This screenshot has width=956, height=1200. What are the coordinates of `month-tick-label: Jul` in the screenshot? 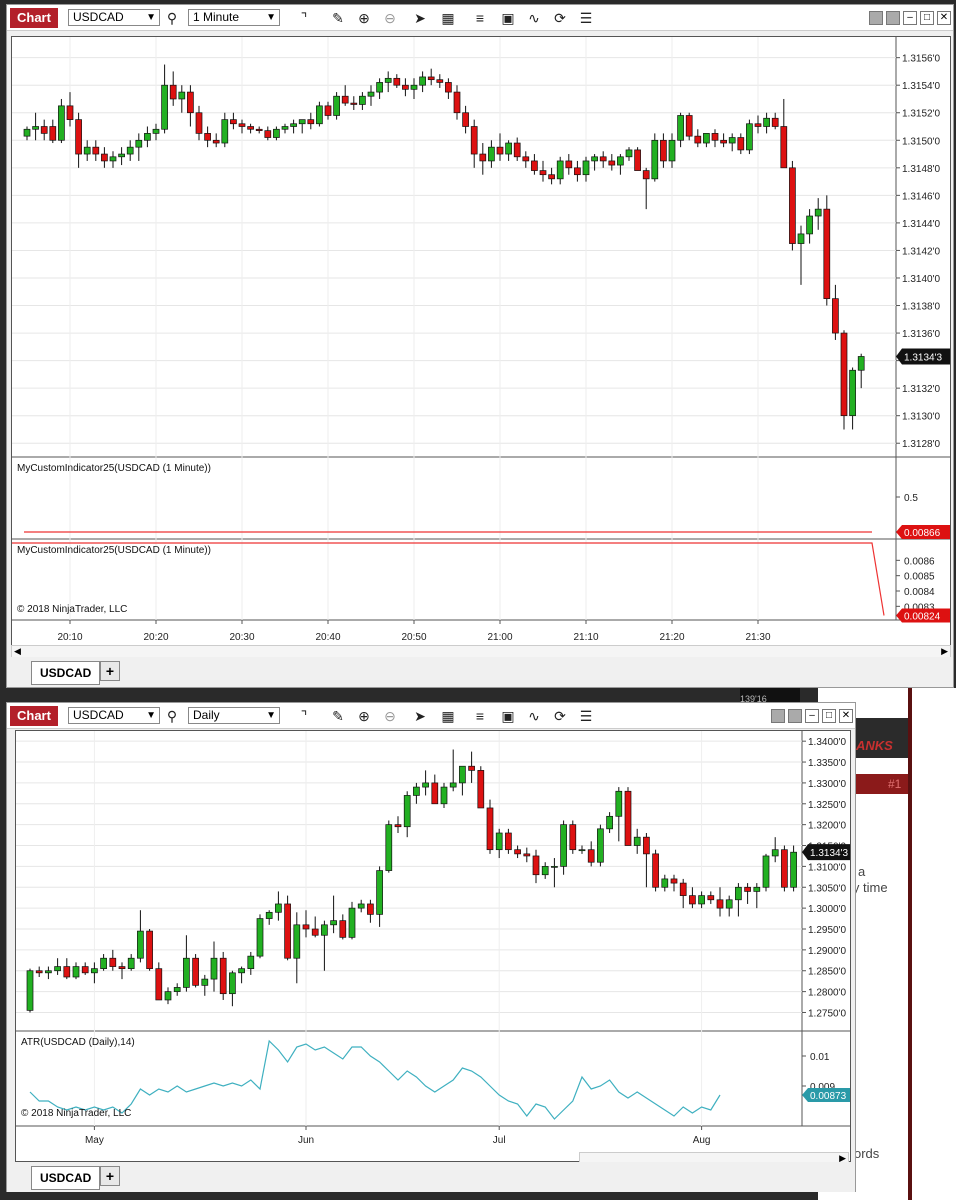 It's located at (499, 1140).